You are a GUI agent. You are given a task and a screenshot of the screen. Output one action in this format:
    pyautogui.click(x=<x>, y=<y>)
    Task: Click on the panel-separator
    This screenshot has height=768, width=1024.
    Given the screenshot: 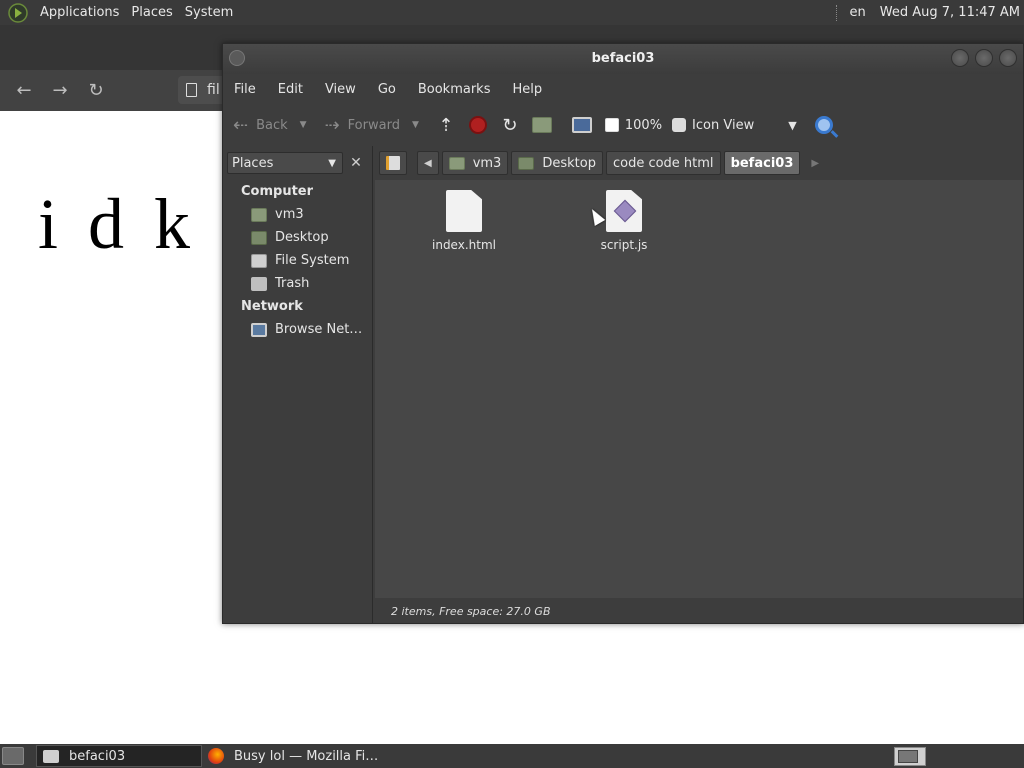 What is the action you would take?
    pyautogui.click(x=836, y=12)
    